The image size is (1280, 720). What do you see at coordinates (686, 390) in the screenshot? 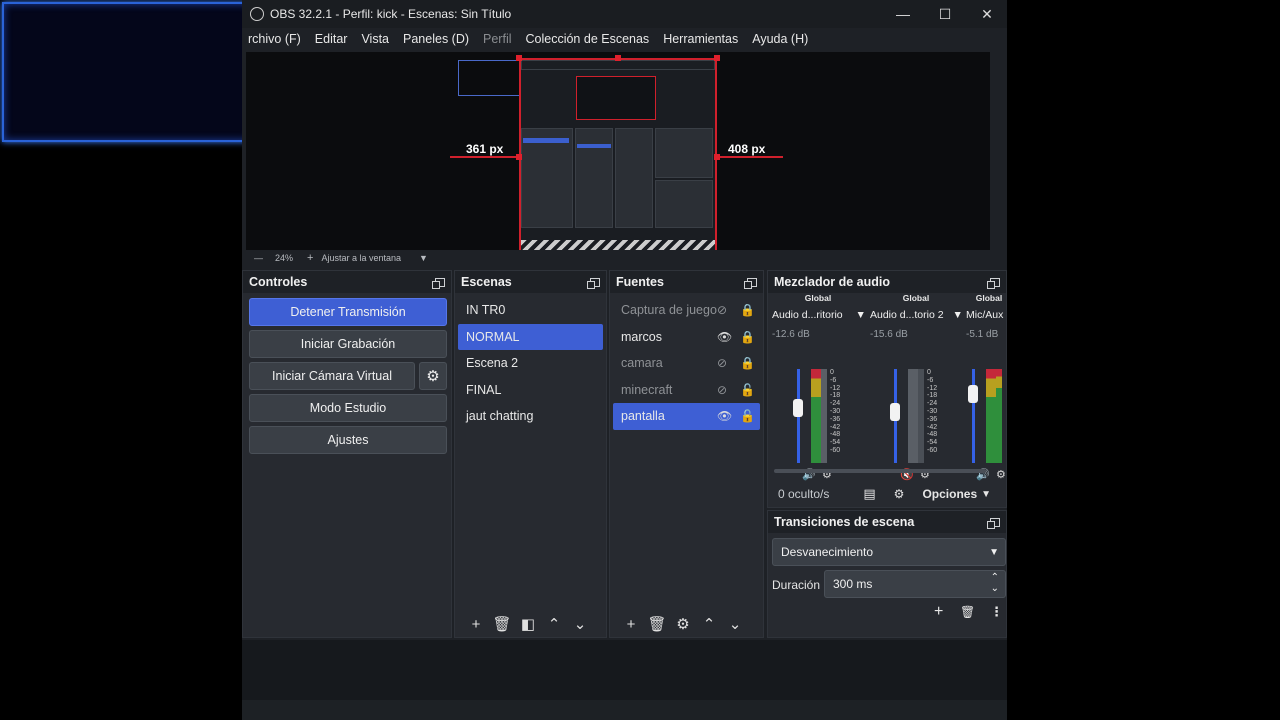
I see `source-item: minecraft ⊘ 🔓` at bounding box center [686, 390].